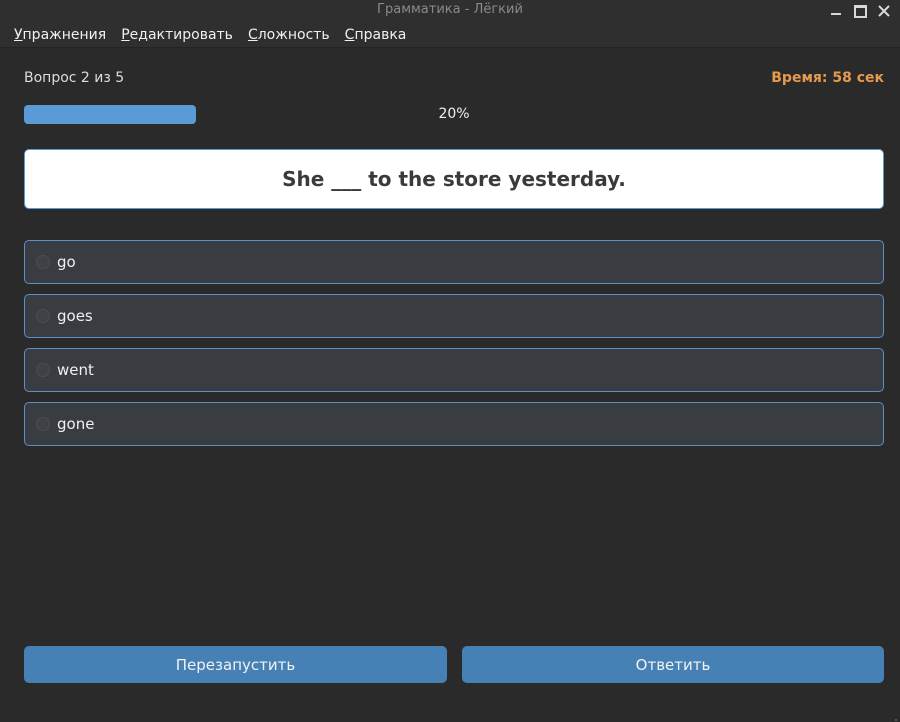 The width and height of the screenshot is (900, 722). I want to click on title-bar: Грамматика - Лёгкий, so click(450, 11).